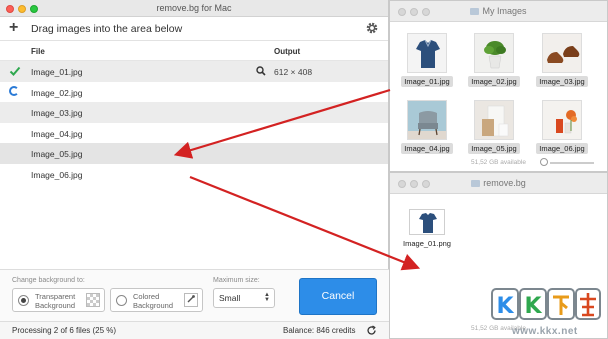 The width and height of the screenshot is (608, 339). I want to click on transparent-background-option: Transparent Background, so click(58, 300).